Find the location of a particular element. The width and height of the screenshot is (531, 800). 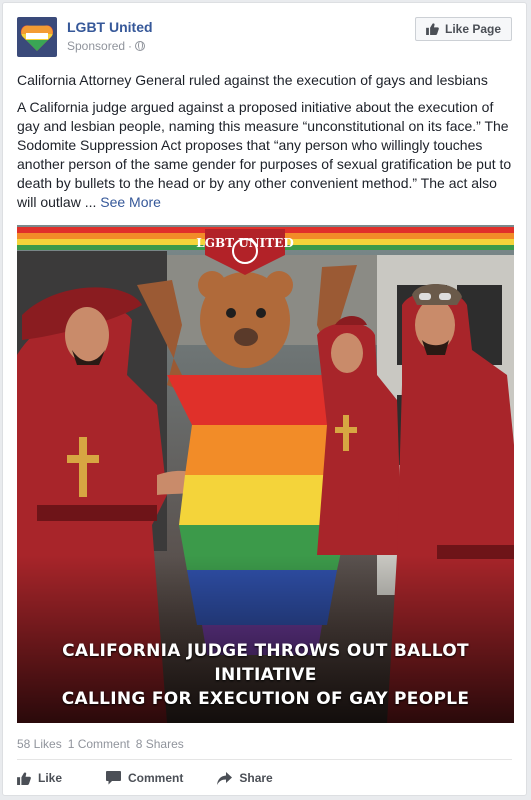

share-button: Share is located at coordinates (245, 778).